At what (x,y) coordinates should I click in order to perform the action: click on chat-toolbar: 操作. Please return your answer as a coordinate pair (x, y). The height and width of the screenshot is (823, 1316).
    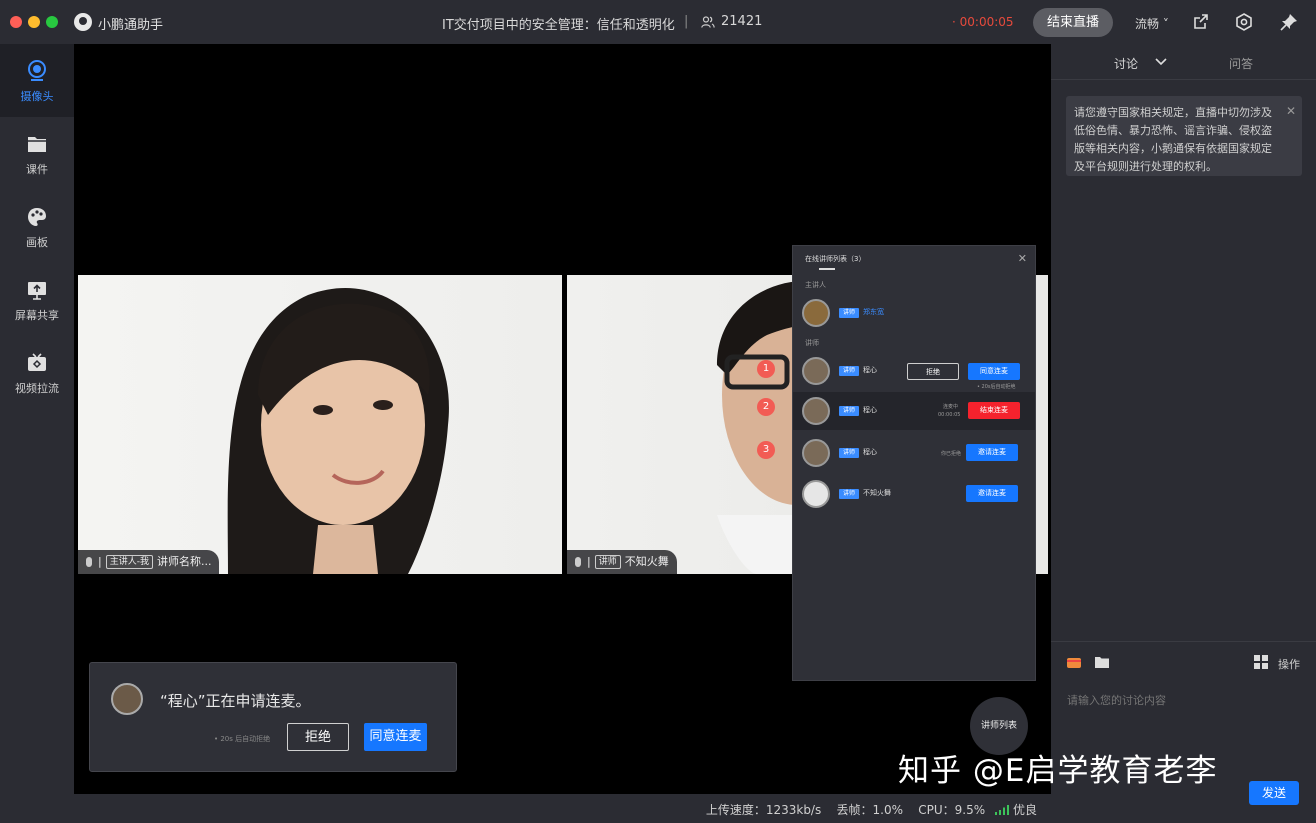
    Looking at the image, I should click on (1183, 661).